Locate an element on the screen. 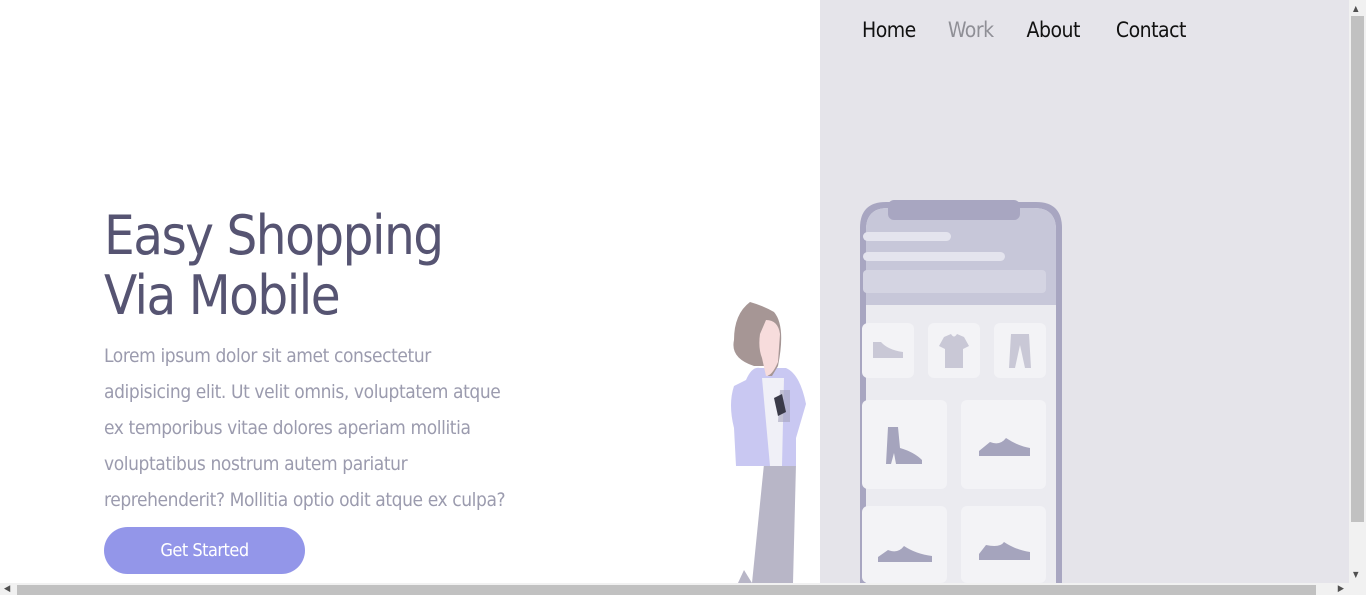 The width and height of the screenshot is (1366, 595). hero-title-line1: Easy Shopping is located at coordinates (274, 235).